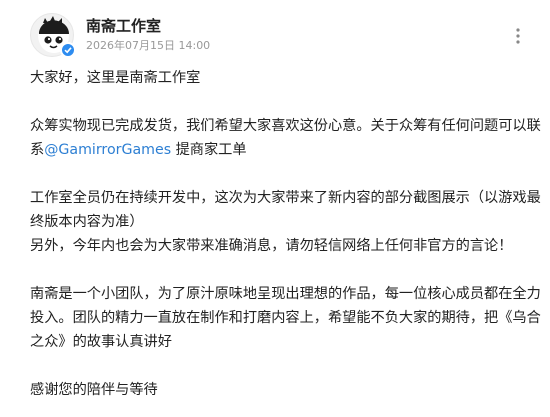 The height and width of the screenshot is (417, 550). What do you see at coordinates (94, 390) in the screenshot?
I see `closing-text: 感谢您的陪伴与等待` at bounding box center [94, 390].